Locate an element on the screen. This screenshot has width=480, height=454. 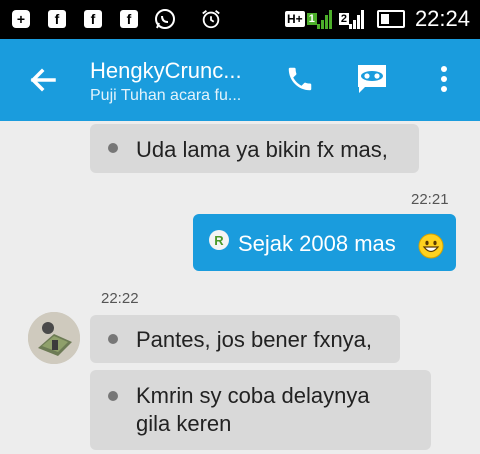
more-vert-icon is located at coordinates (444, 79).